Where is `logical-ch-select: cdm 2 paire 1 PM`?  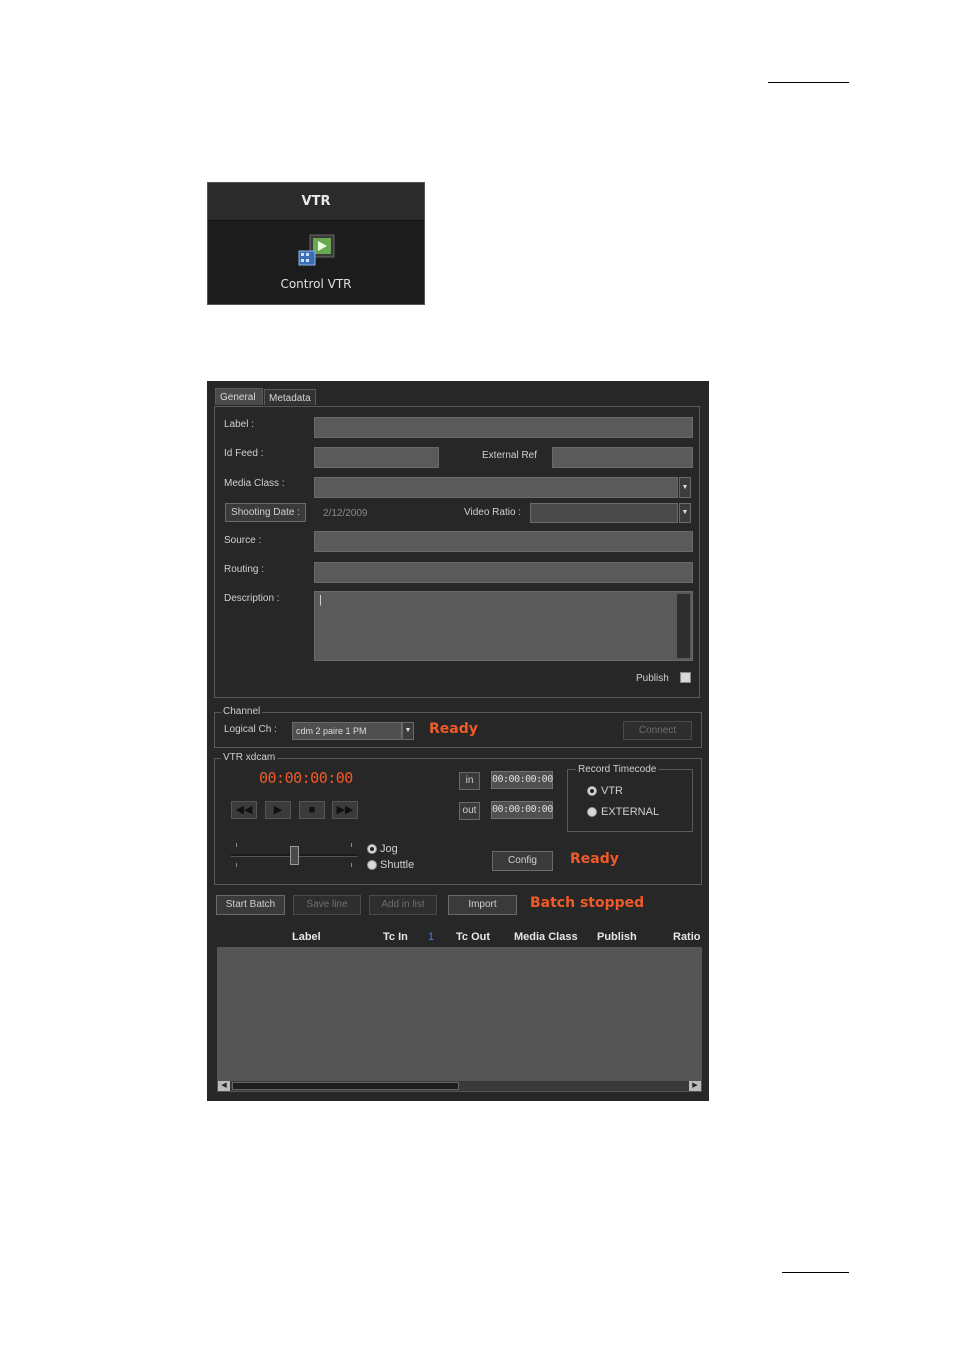
logical-ch-select: cdm 2 paire 1 PM is located at coordinates (347, 731).